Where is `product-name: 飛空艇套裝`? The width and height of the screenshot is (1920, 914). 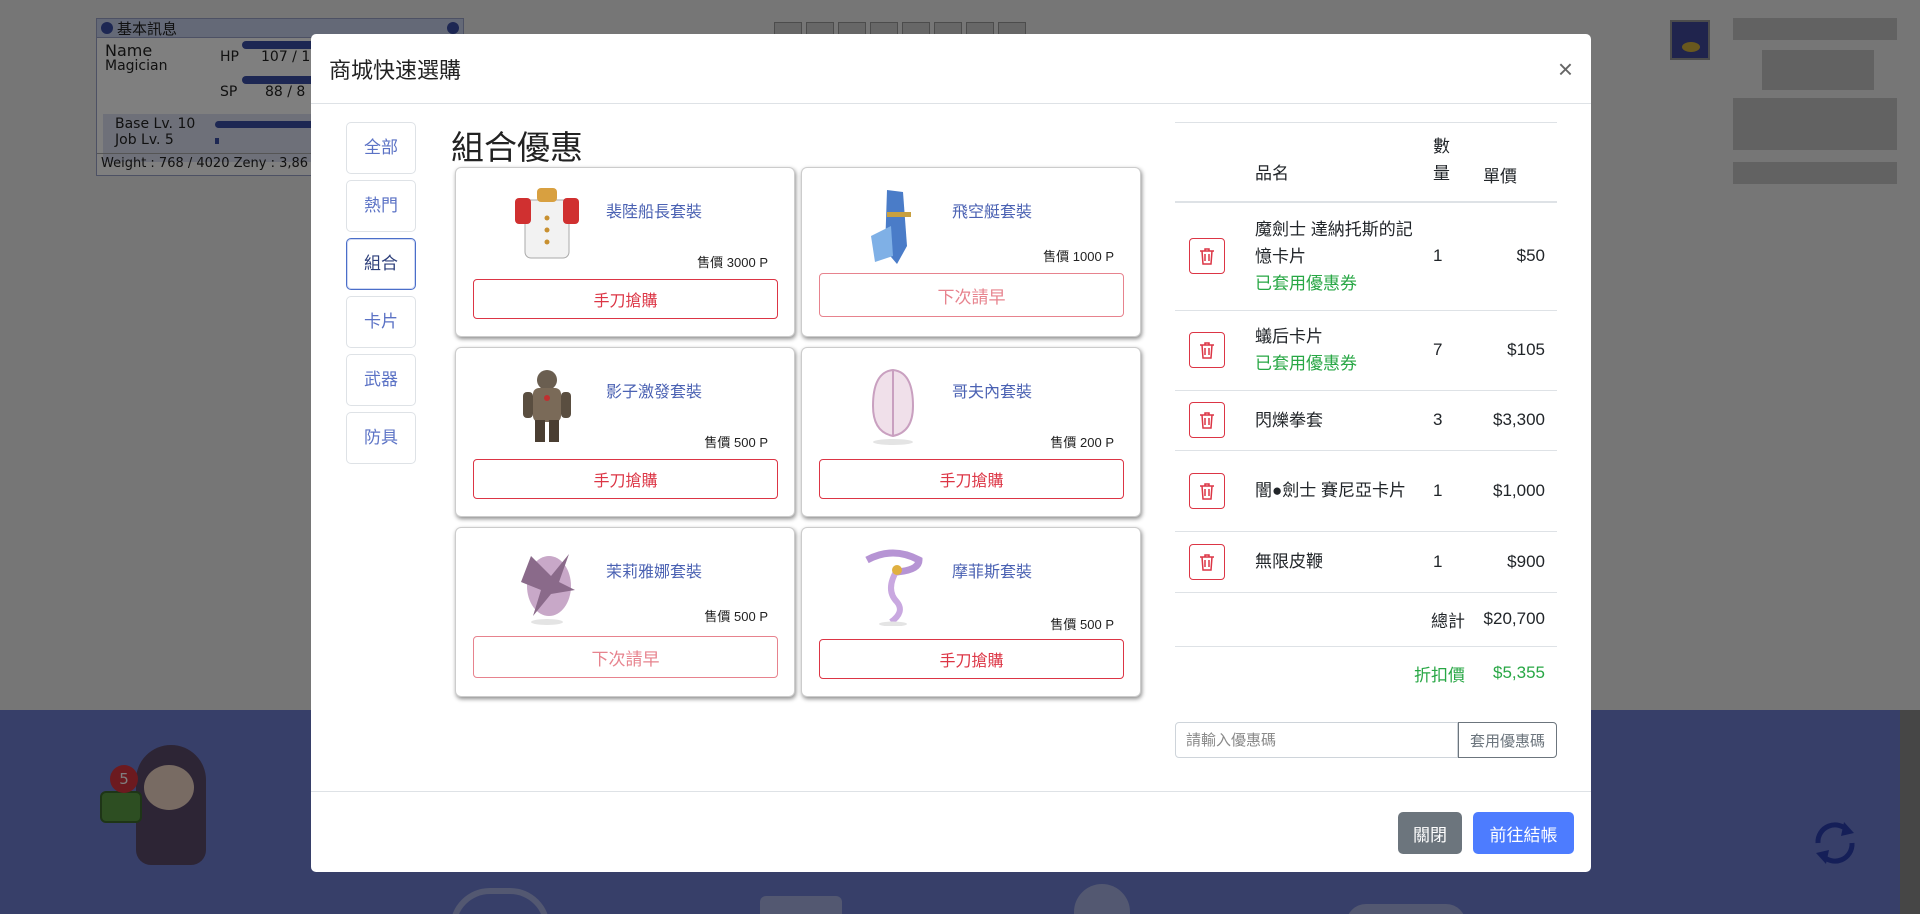 product-name: 飛空艇套裝 is located at coordinates (992, 212).